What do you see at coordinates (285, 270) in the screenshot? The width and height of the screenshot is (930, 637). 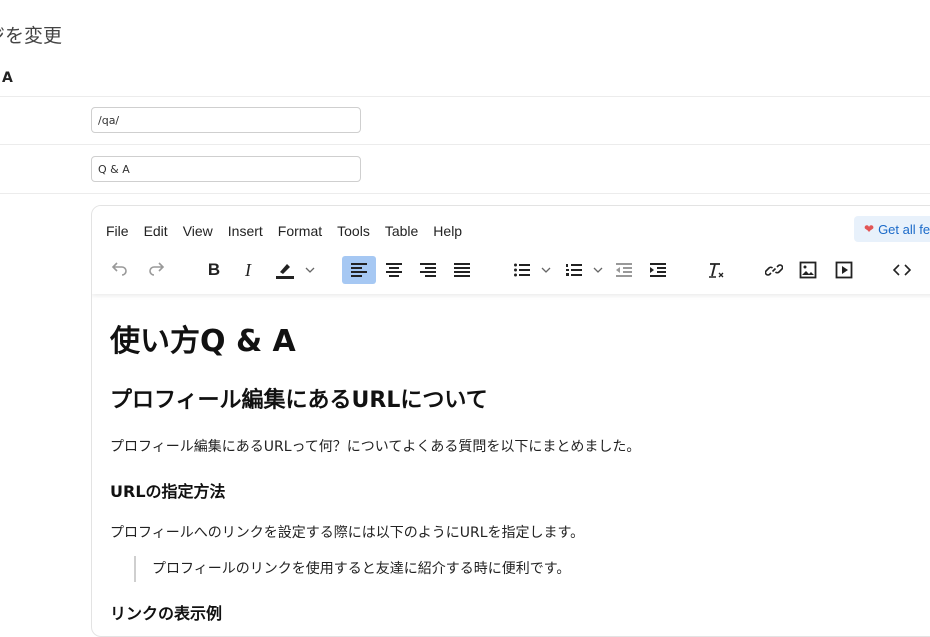 I see `highlight-icon` at bounding box center [285, 270].